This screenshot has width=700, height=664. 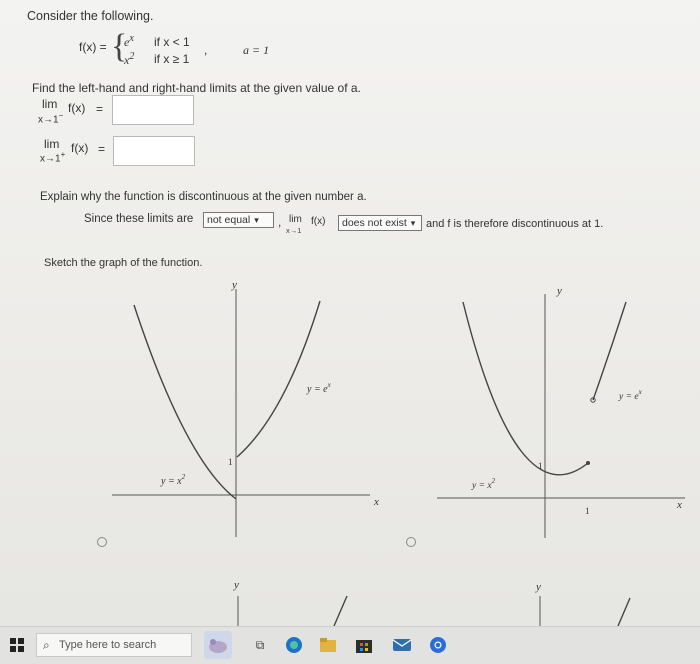 What do you see at coordinates (295, 219) in the screenshot?
I see `explain-lim: lim` at bounding box center [295, 219].